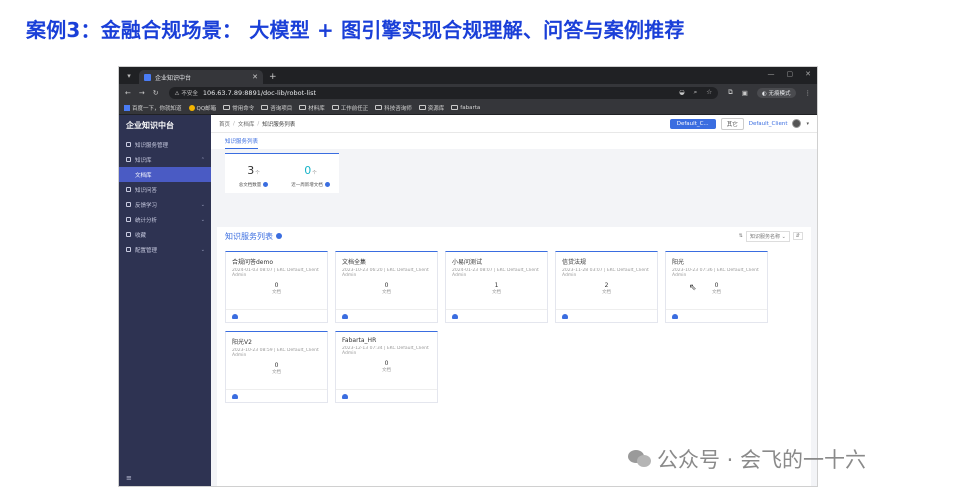  What do you see at coordinates (224, 124) in the screenshot?
I see `breadcrumb-home: 首页` at bounding box center [224, 124].